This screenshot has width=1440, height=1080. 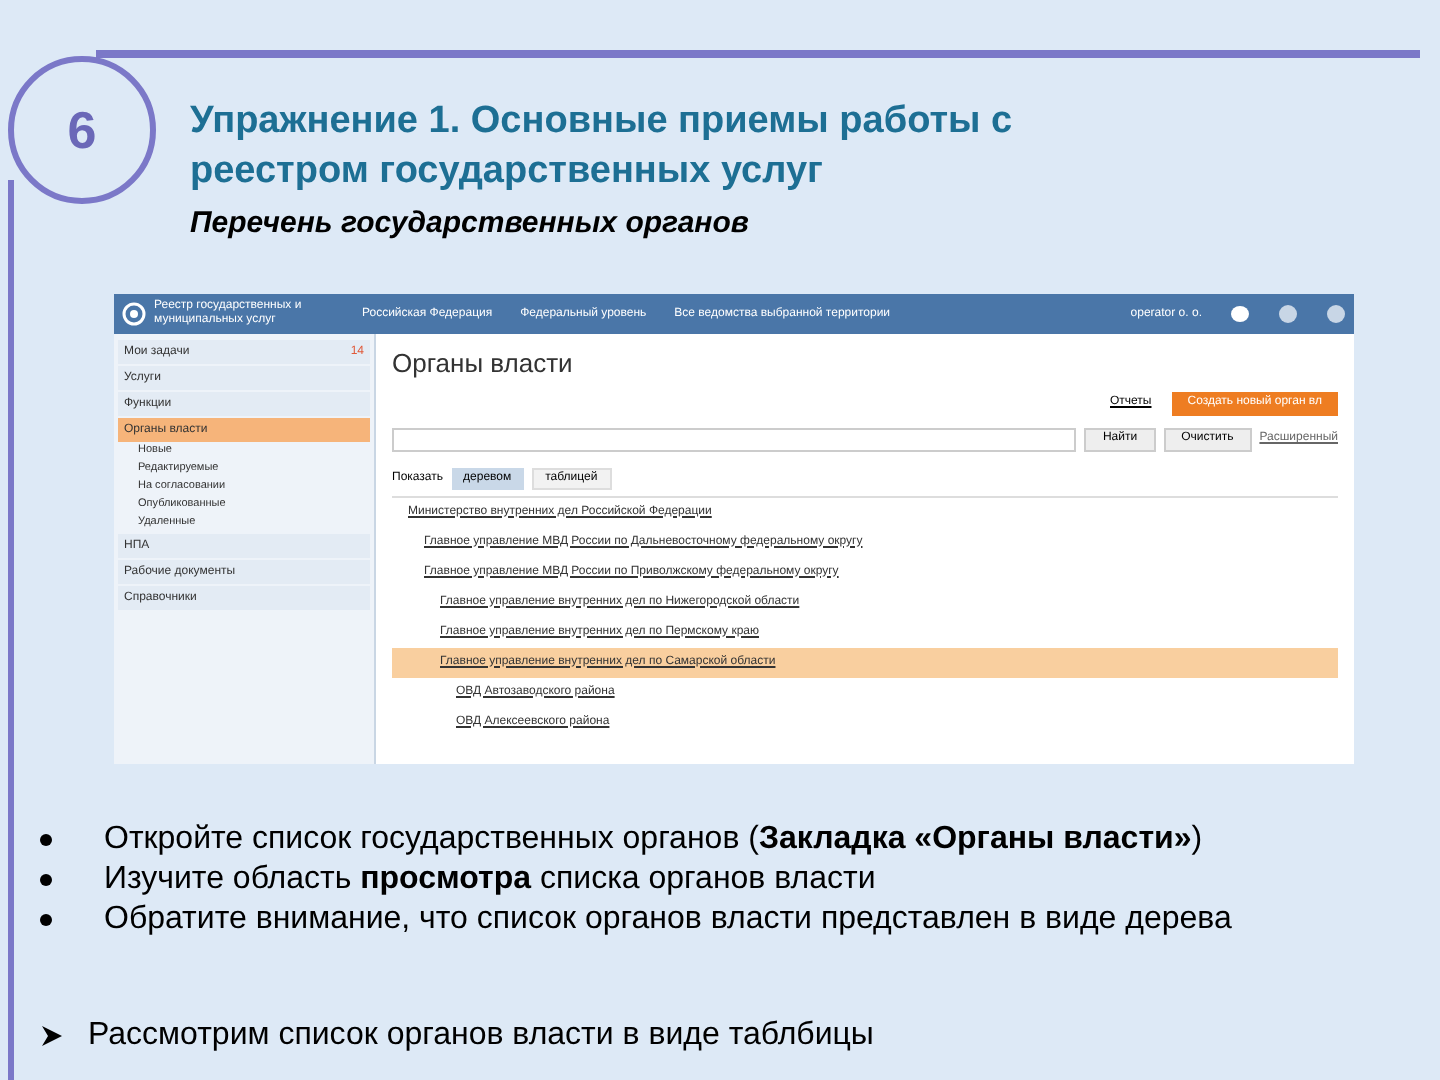 What do you see at coordinates (483, 364) in the screenshot?
I see `page-title: Органы власти` at bounding box center [483, 364].